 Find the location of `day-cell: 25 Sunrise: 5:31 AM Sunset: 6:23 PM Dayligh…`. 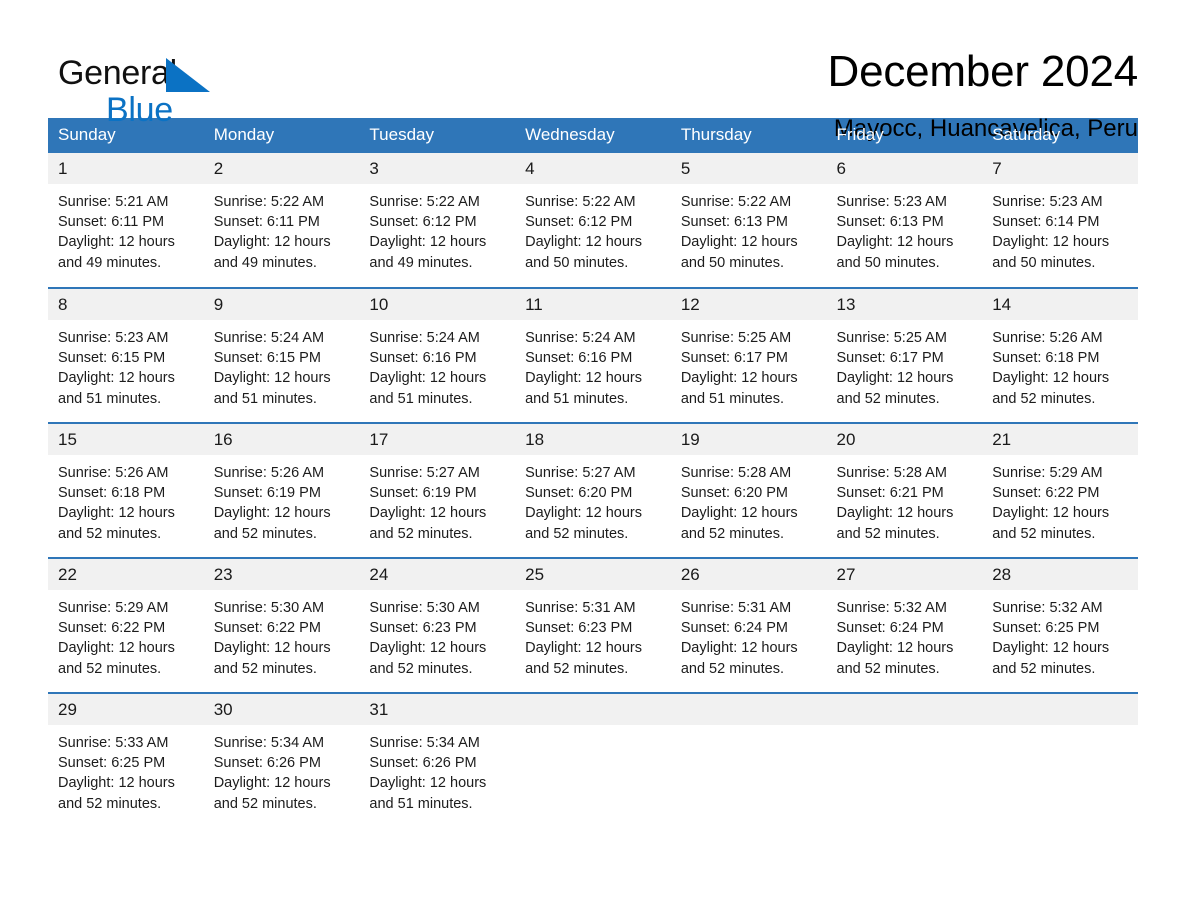

day-cell: 25 Sunrise: 5:31 AM Sunset: 6:23 PM Dayligh… is located at coordinates (593, 625).